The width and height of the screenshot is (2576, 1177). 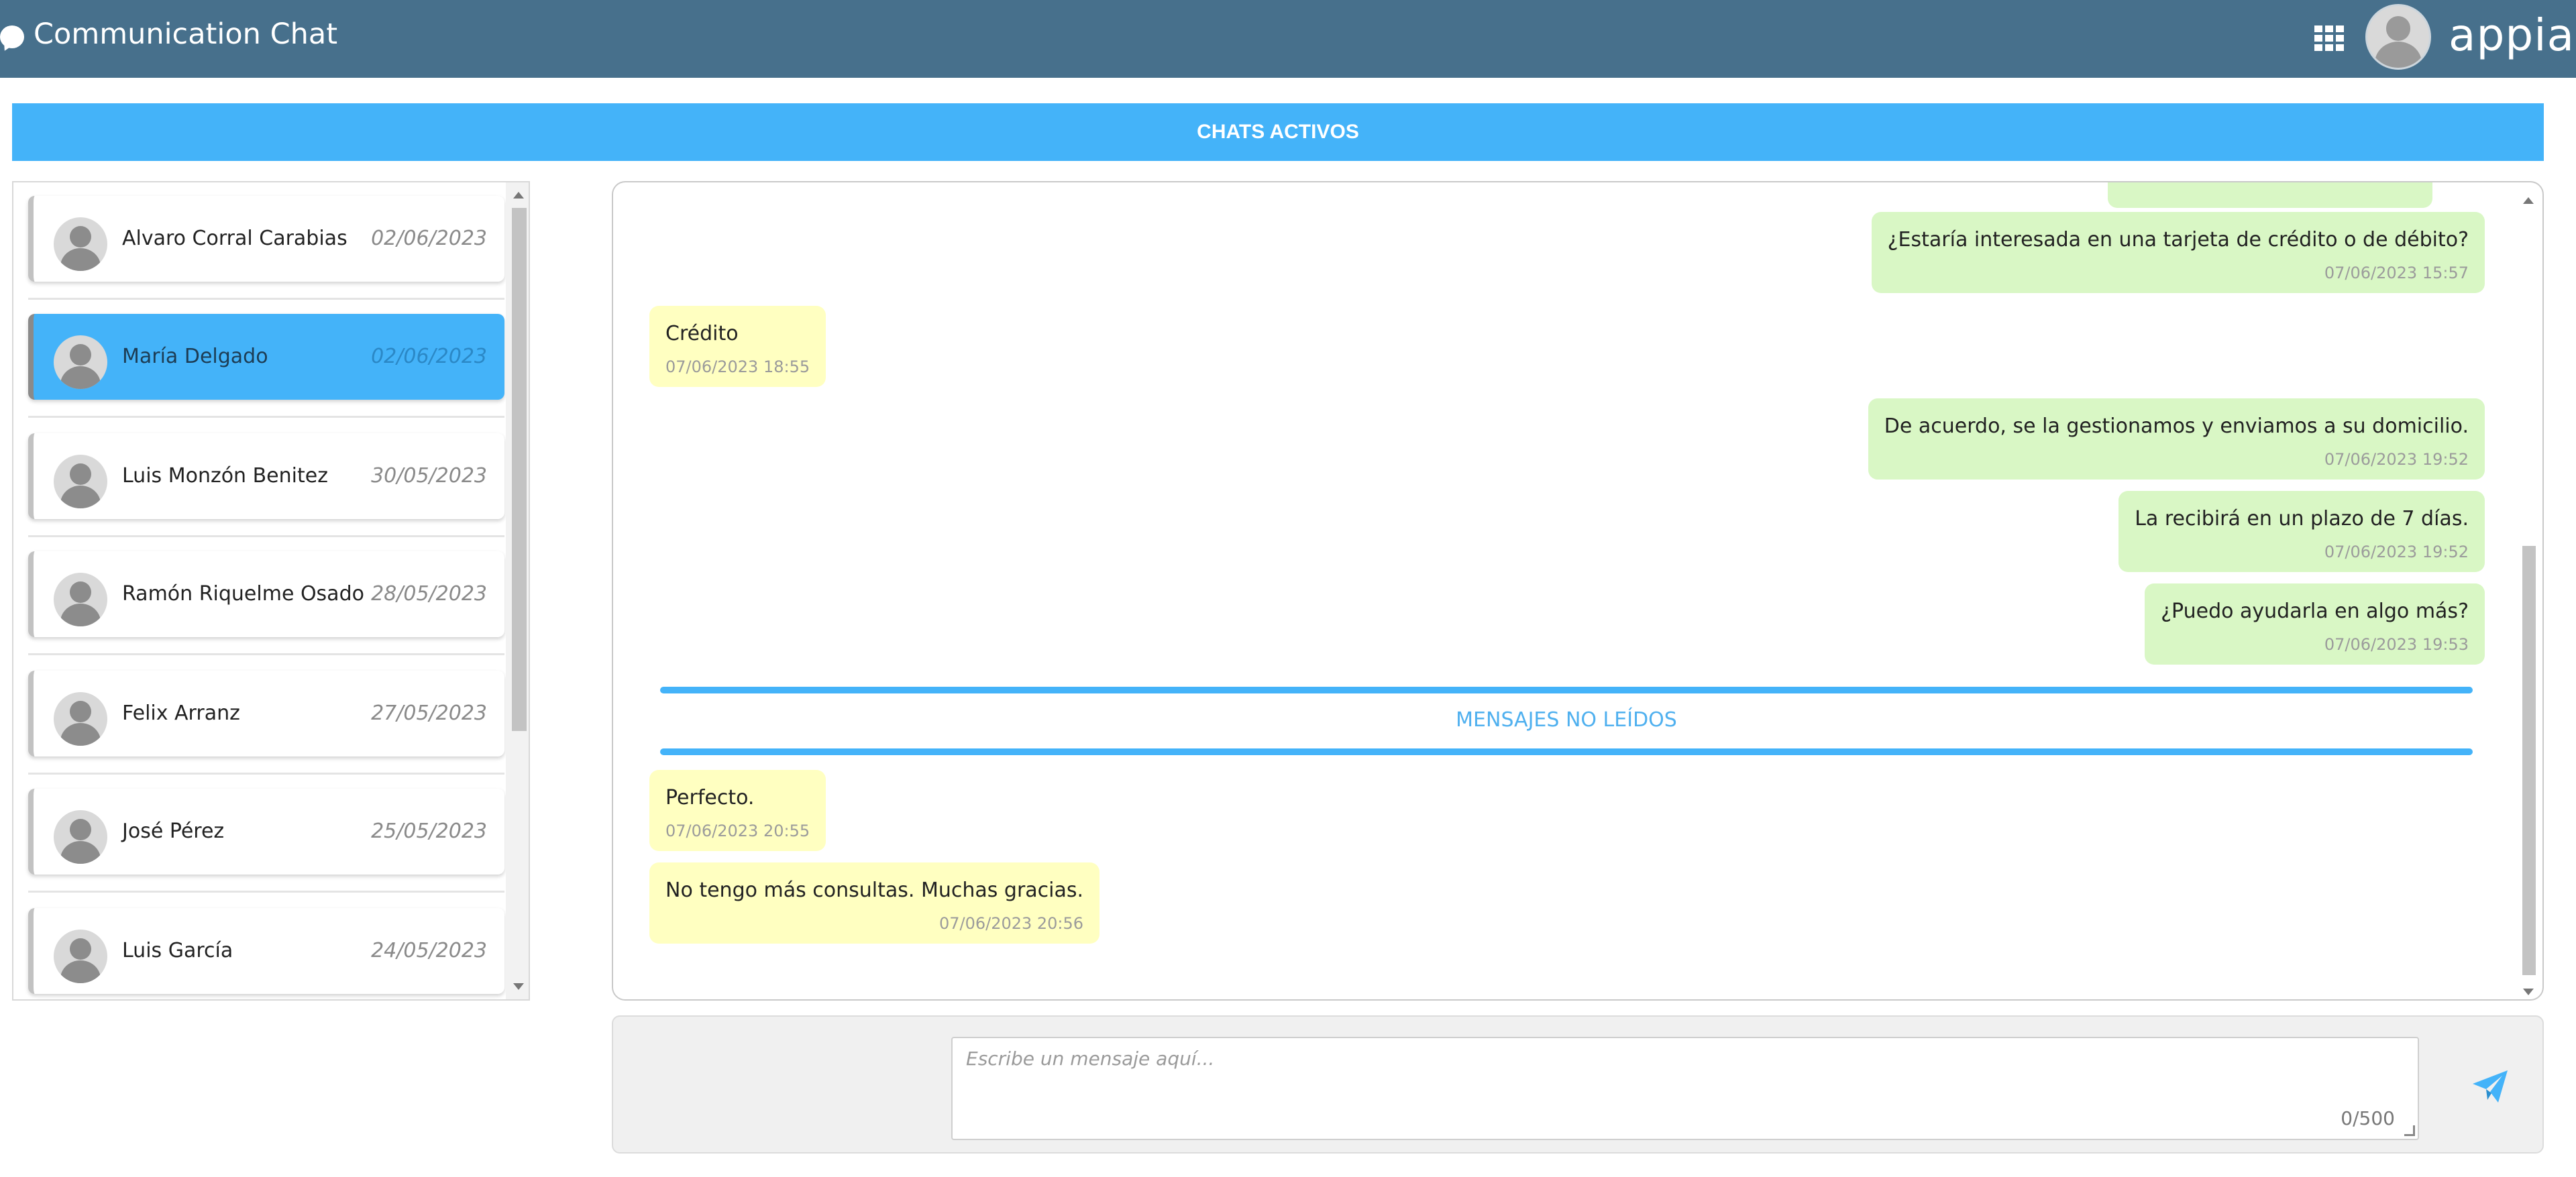 I want to click on conversation-item: José Pérez 25/05/2023, so click(x=266, y=832).